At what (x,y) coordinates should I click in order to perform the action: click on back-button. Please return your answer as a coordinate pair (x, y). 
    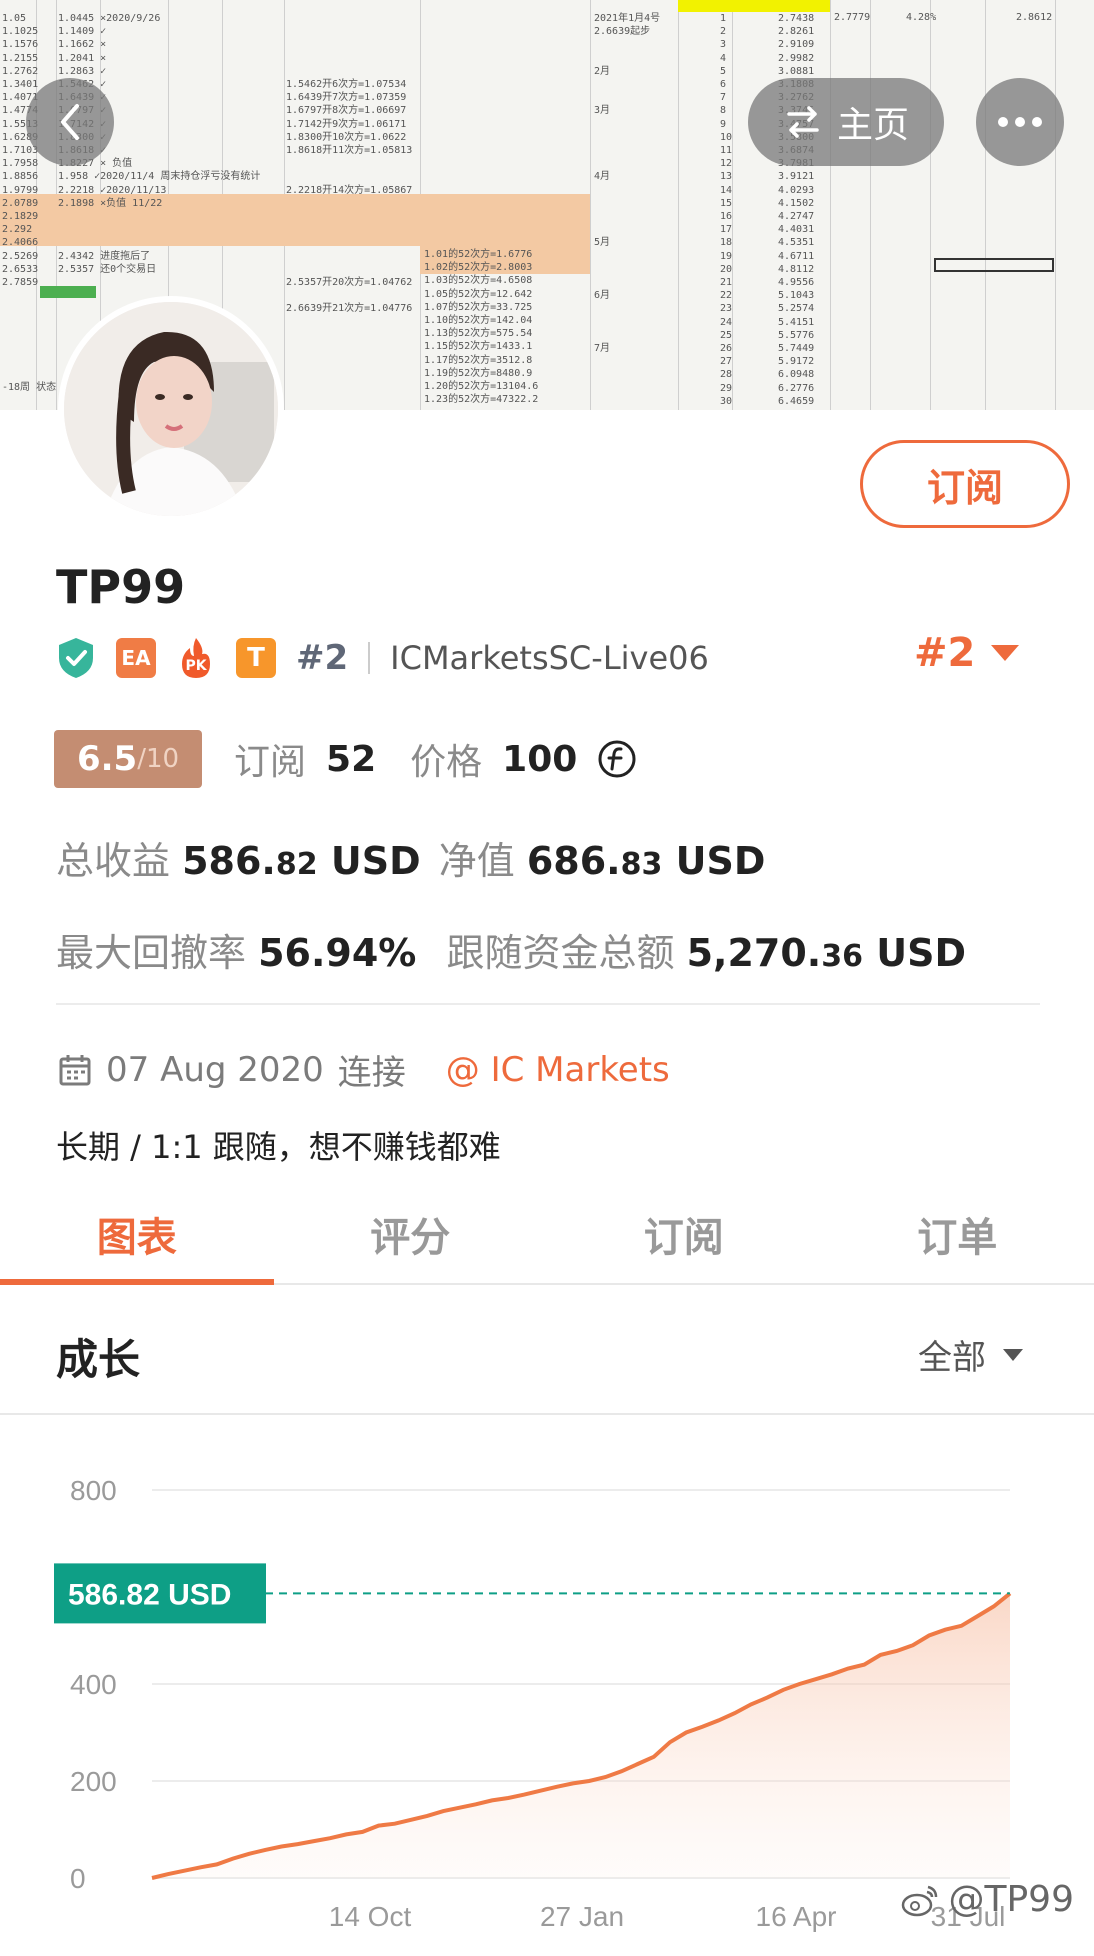
    Looking at the image, I should click on (70, 122).